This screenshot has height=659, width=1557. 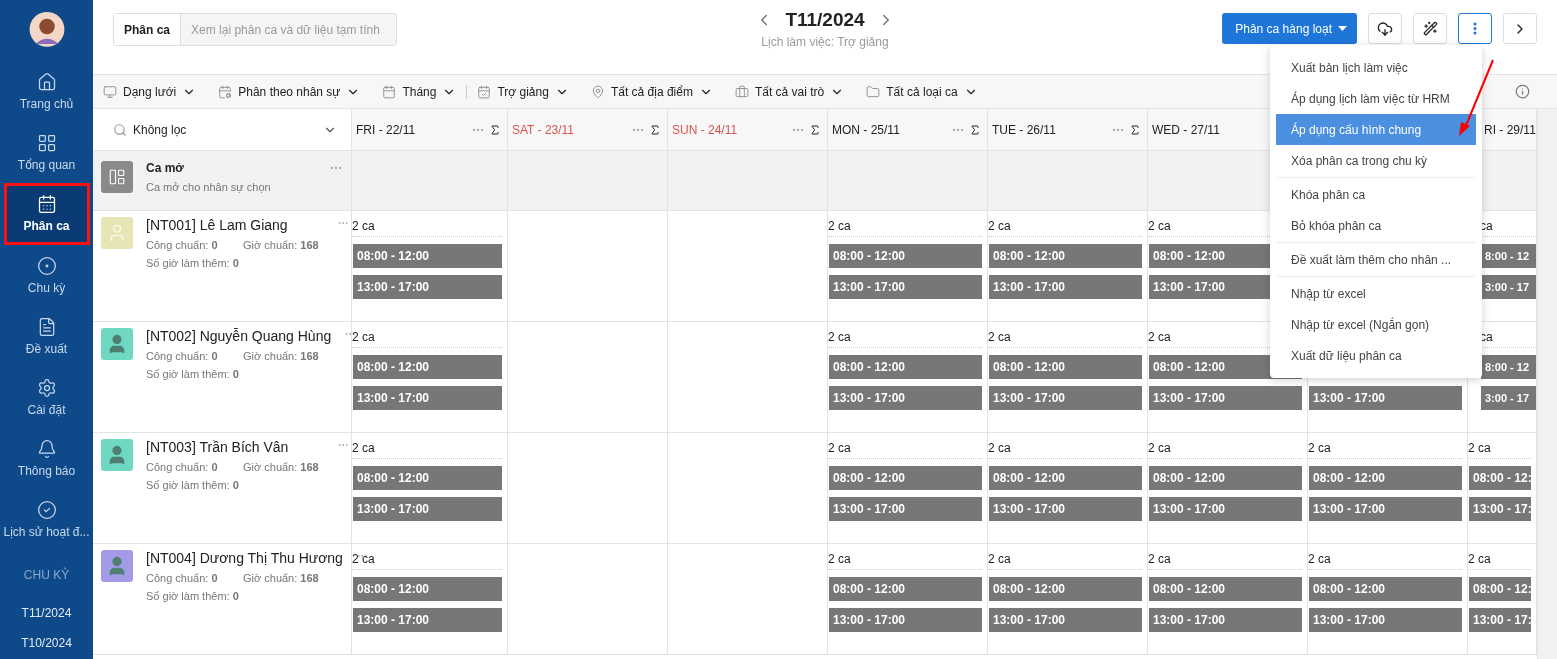 What do you see at coordinates (209, 187) in the screenshot?
I see `open-shift-subtitle: Ca mở cho nhân sự chọn` at bounding box center [209, 187].